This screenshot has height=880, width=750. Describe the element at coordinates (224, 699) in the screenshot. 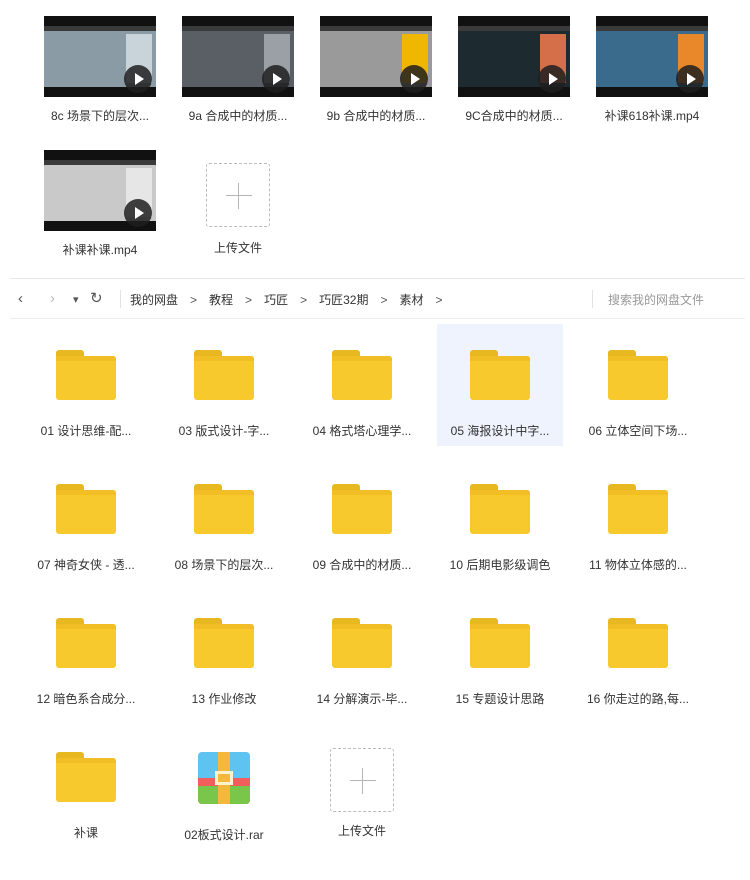

I see `file-name: 13 作业修改` at that location.